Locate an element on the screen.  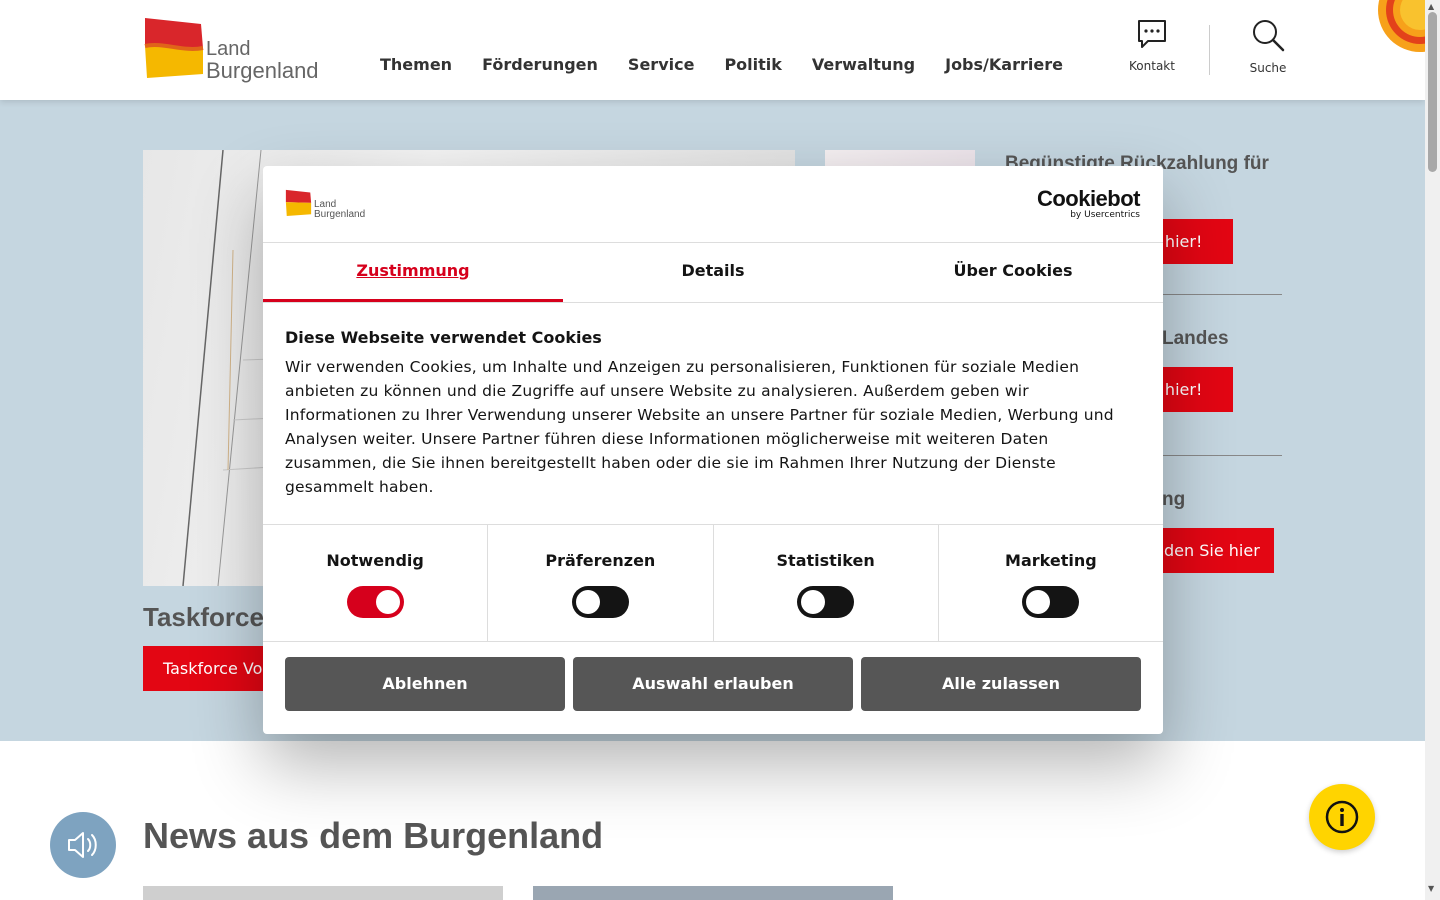
decline-button: Ablehnen is located at coordinates (425, 684).